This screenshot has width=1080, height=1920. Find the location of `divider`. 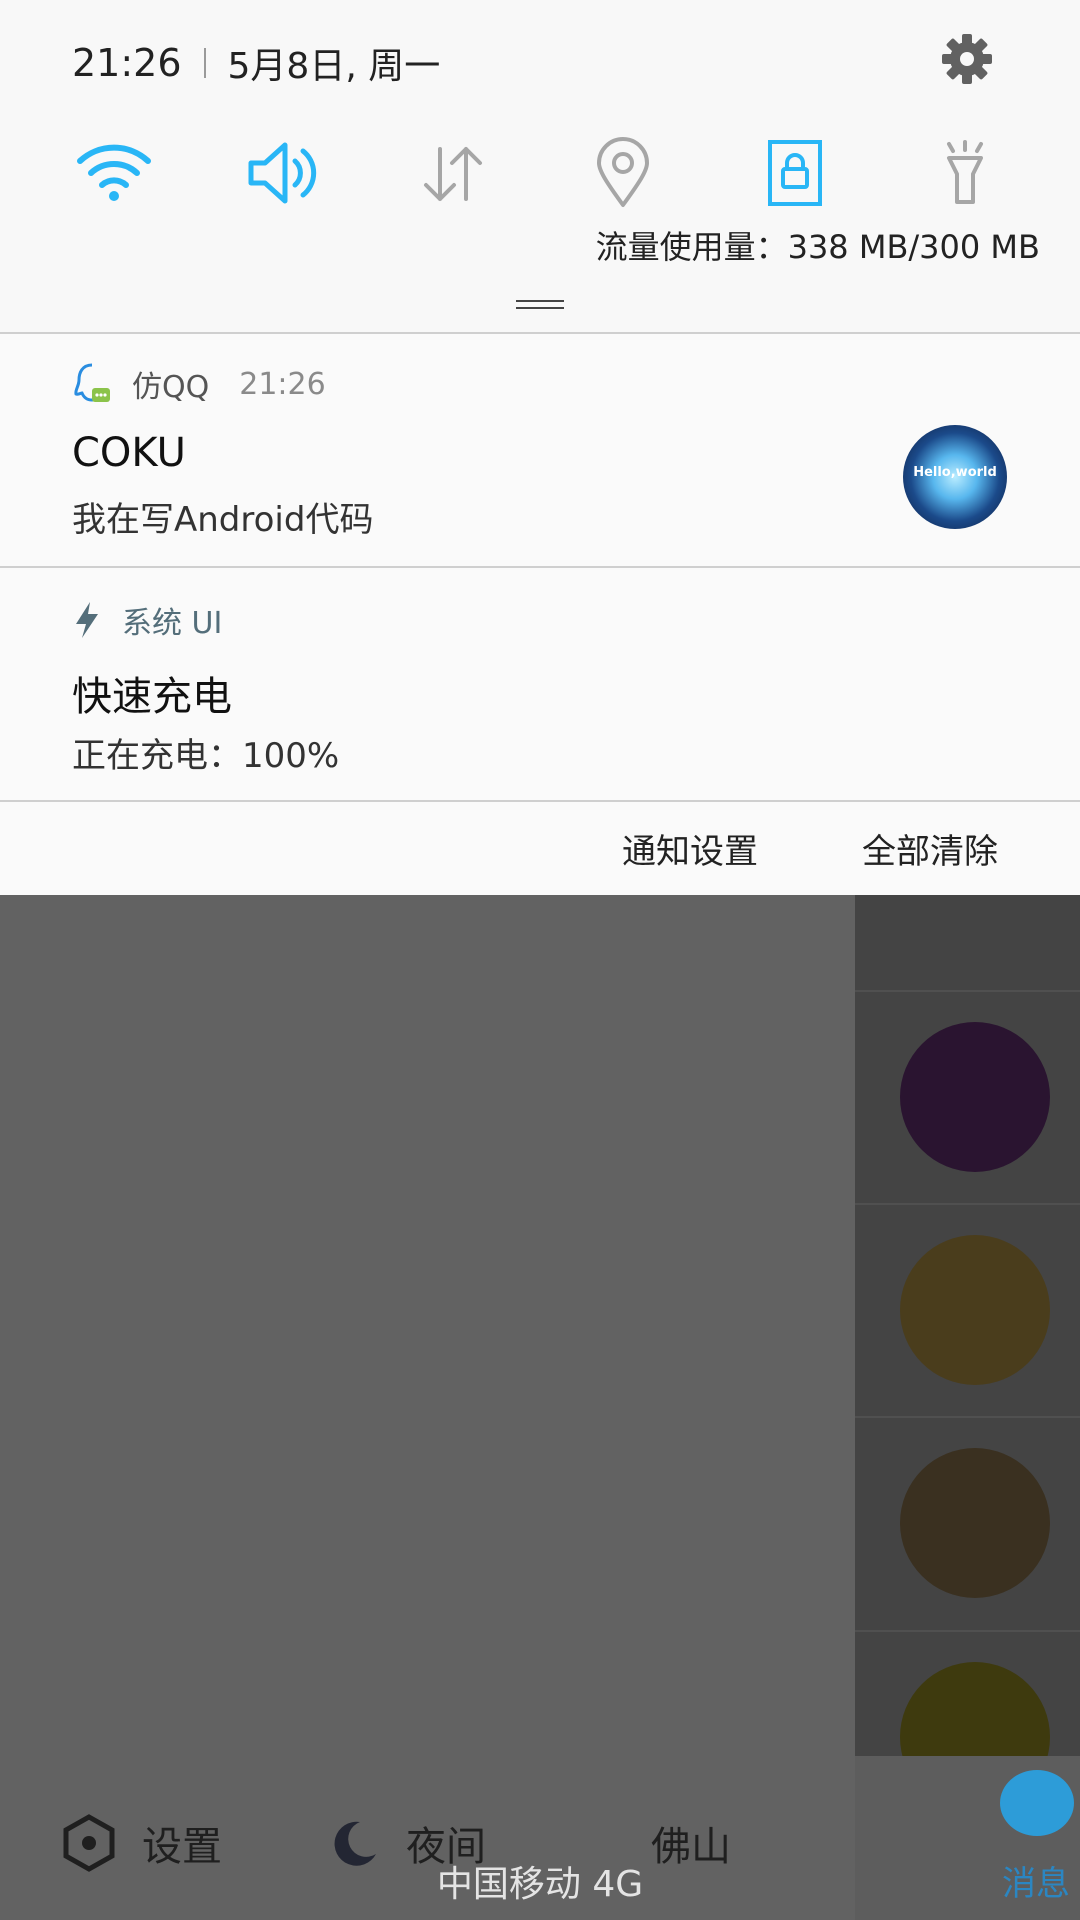

divider is located at coordinates (204, 63).